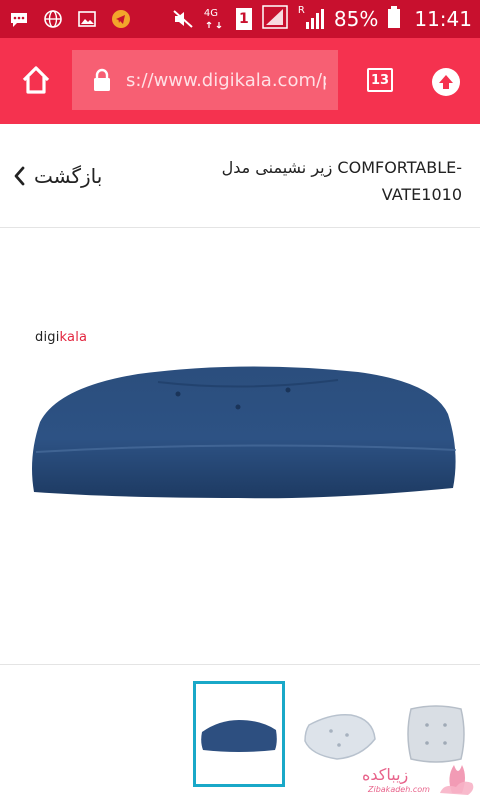 This screenshot has width=480, height=804. I want to click on status-bar: 4G 1 R 85% 11:41, so click(240, 19).